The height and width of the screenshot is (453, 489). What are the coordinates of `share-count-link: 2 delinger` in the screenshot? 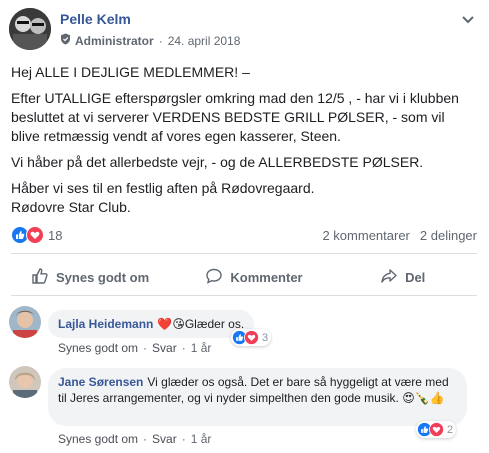 It's located at (448, 235).